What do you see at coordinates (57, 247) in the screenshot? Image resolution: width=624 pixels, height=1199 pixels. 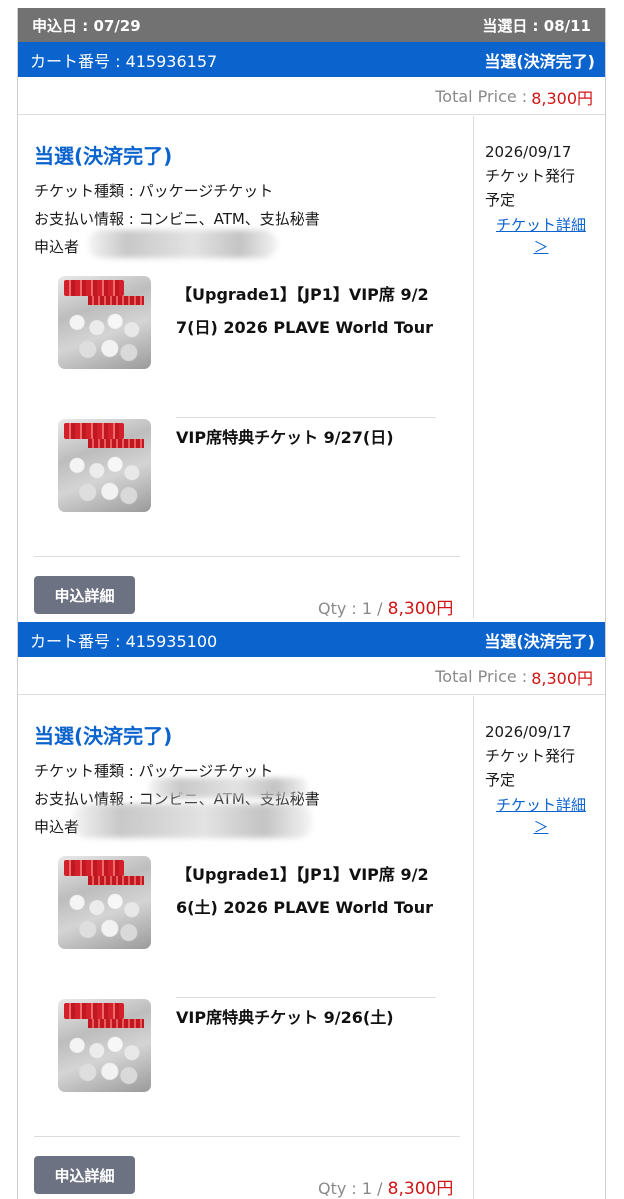 I see `applicant-label: 申込者` at bounding box center [57, 247].